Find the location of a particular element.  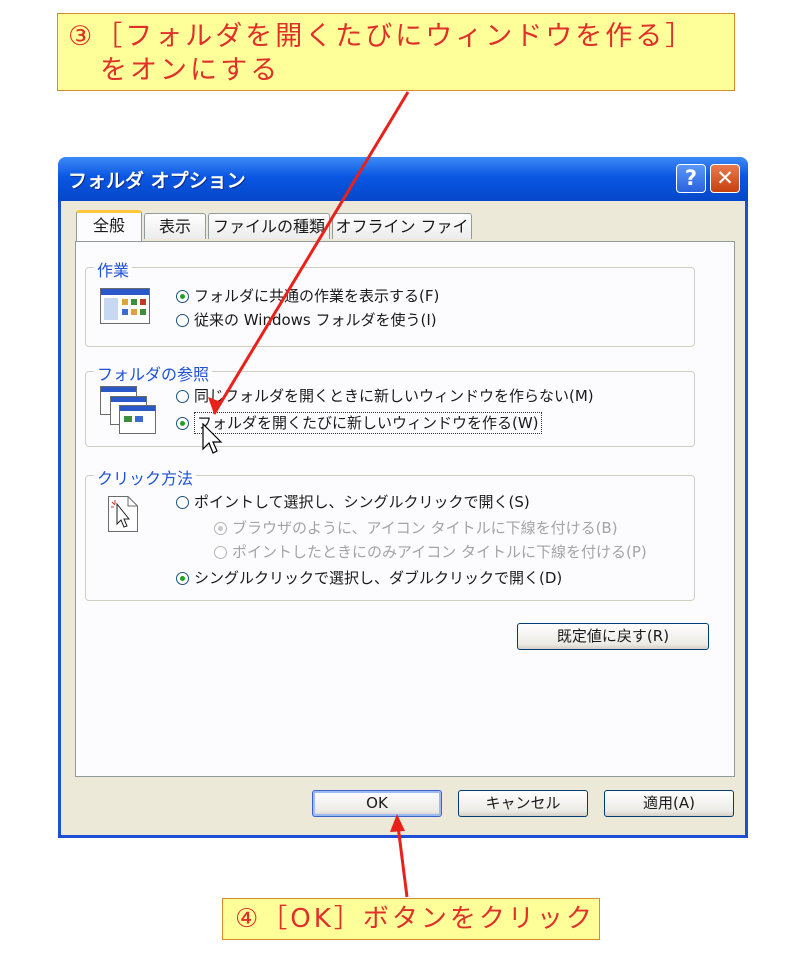

tab-general: 全般 is located at coordinates (109, 225).